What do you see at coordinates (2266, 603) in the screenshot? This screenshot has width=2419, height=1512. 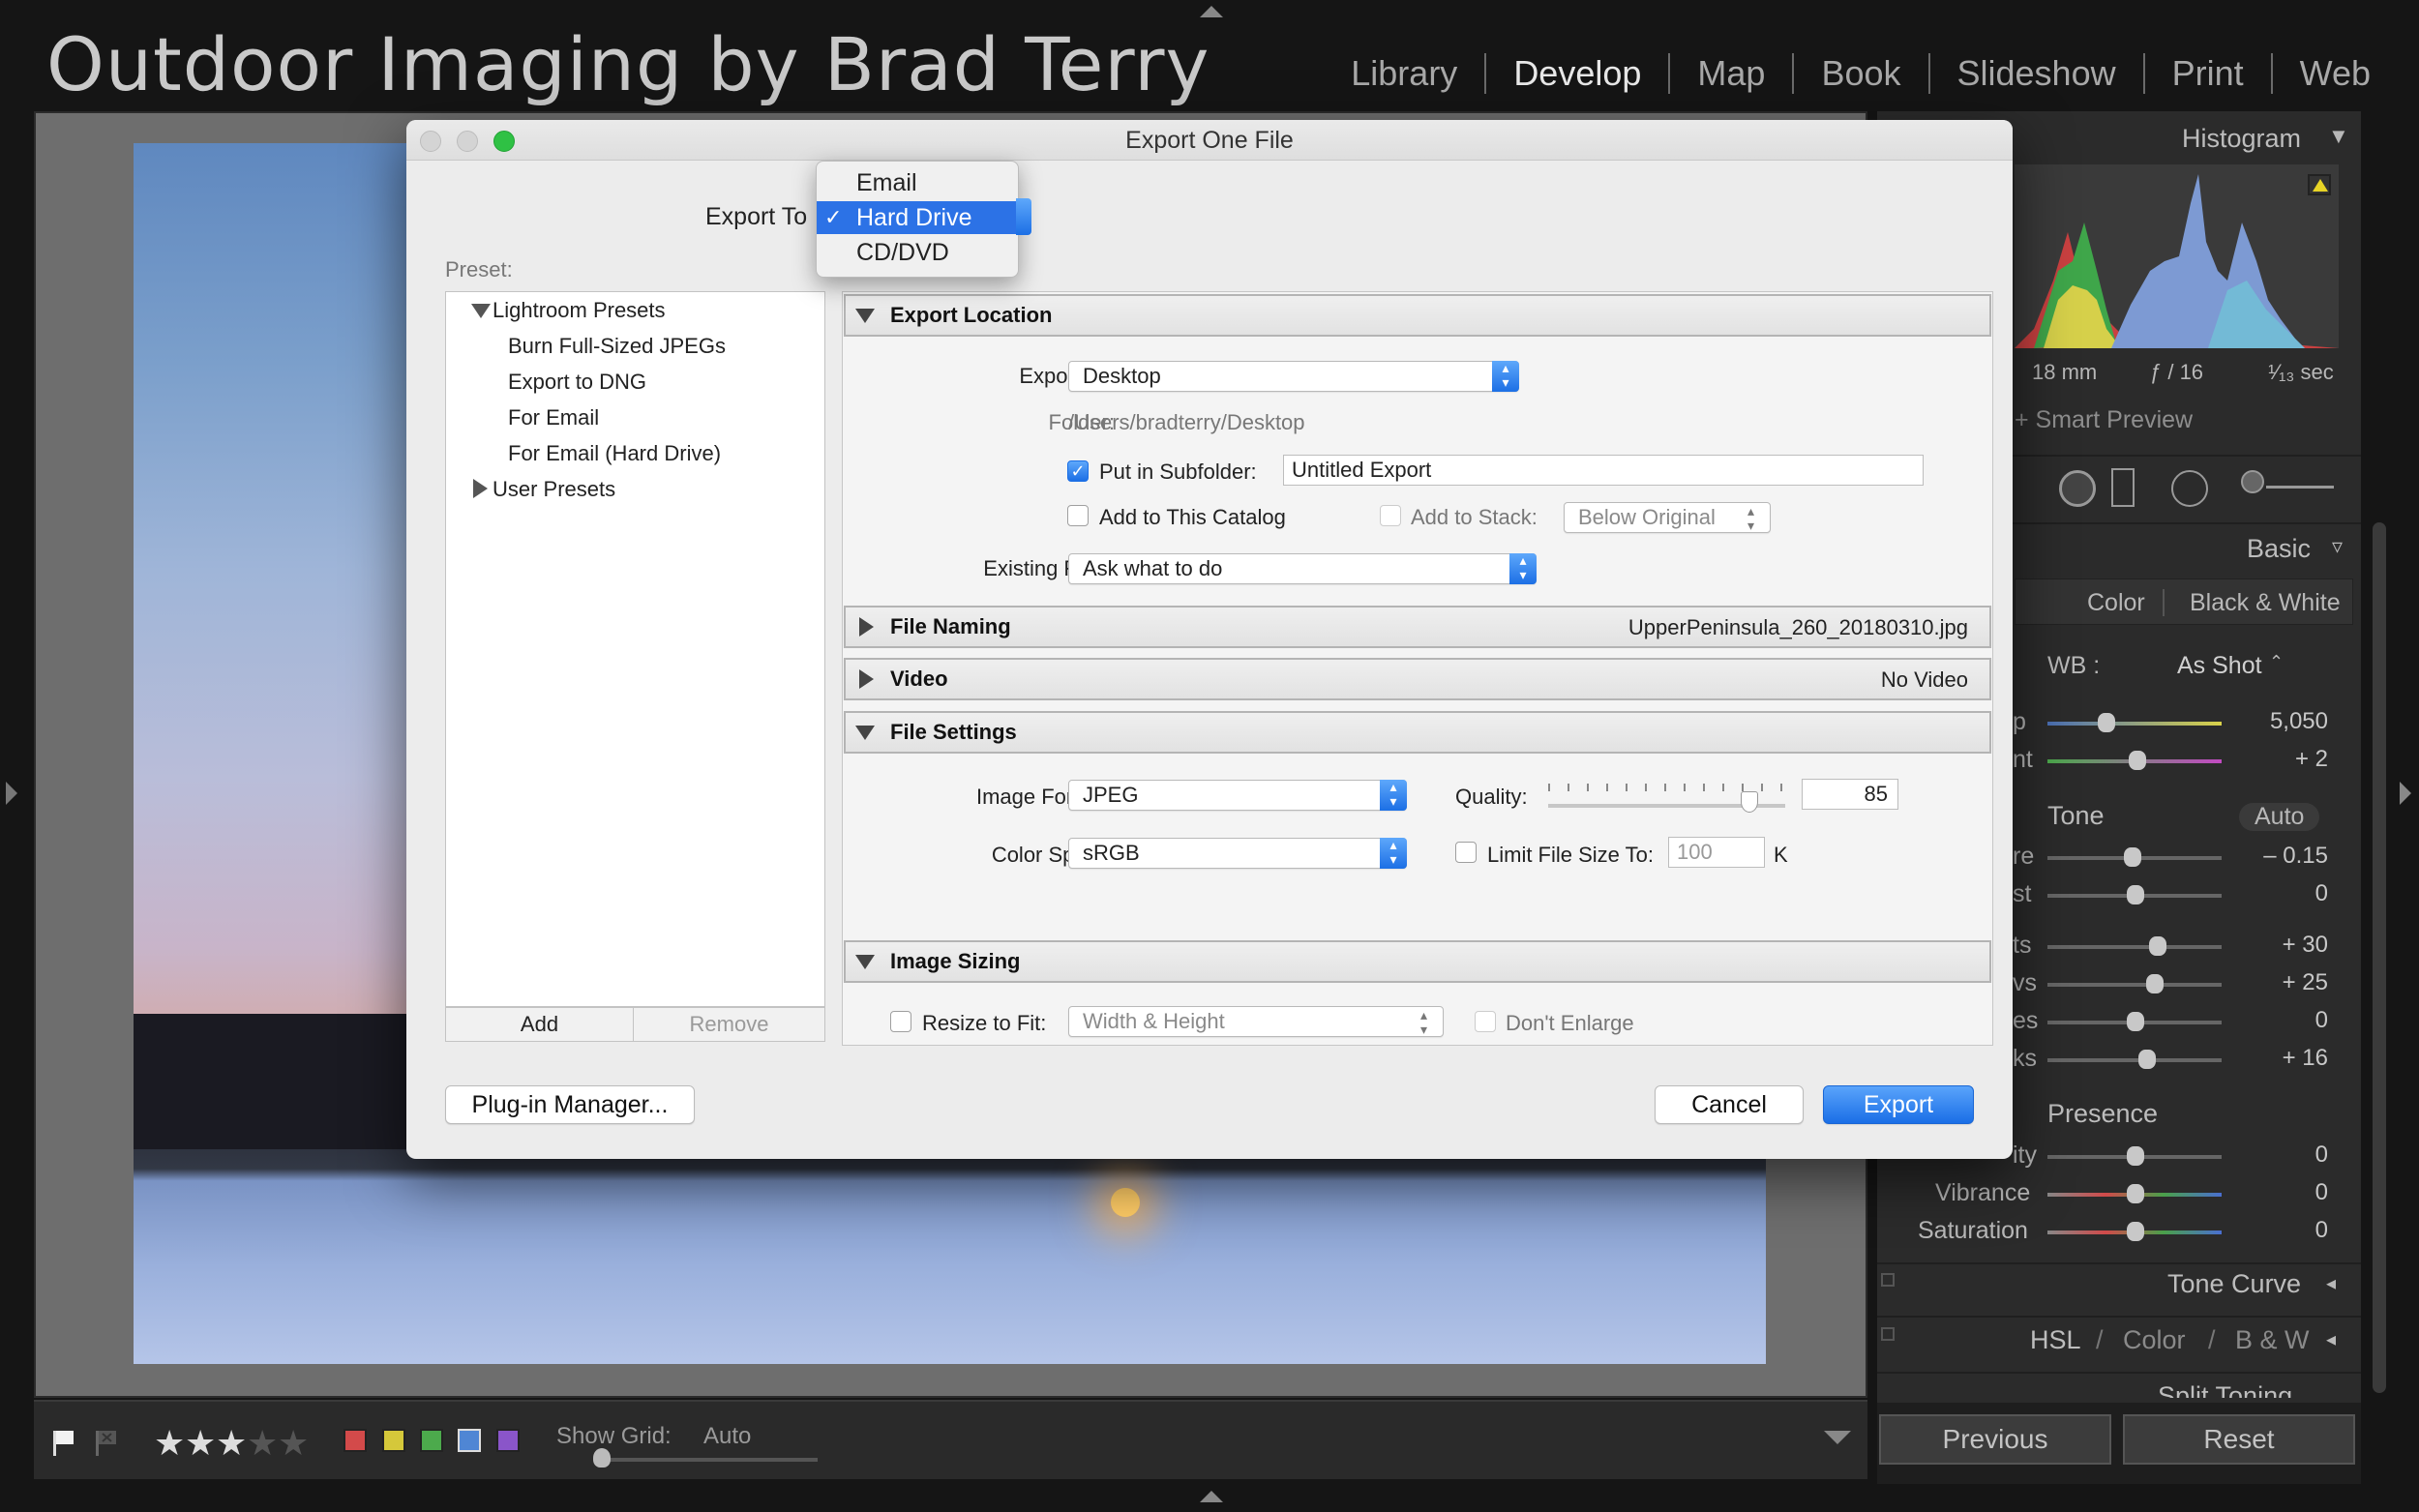 I see `treatment-black-white: Black & White` at bounding box center [2266, 603].